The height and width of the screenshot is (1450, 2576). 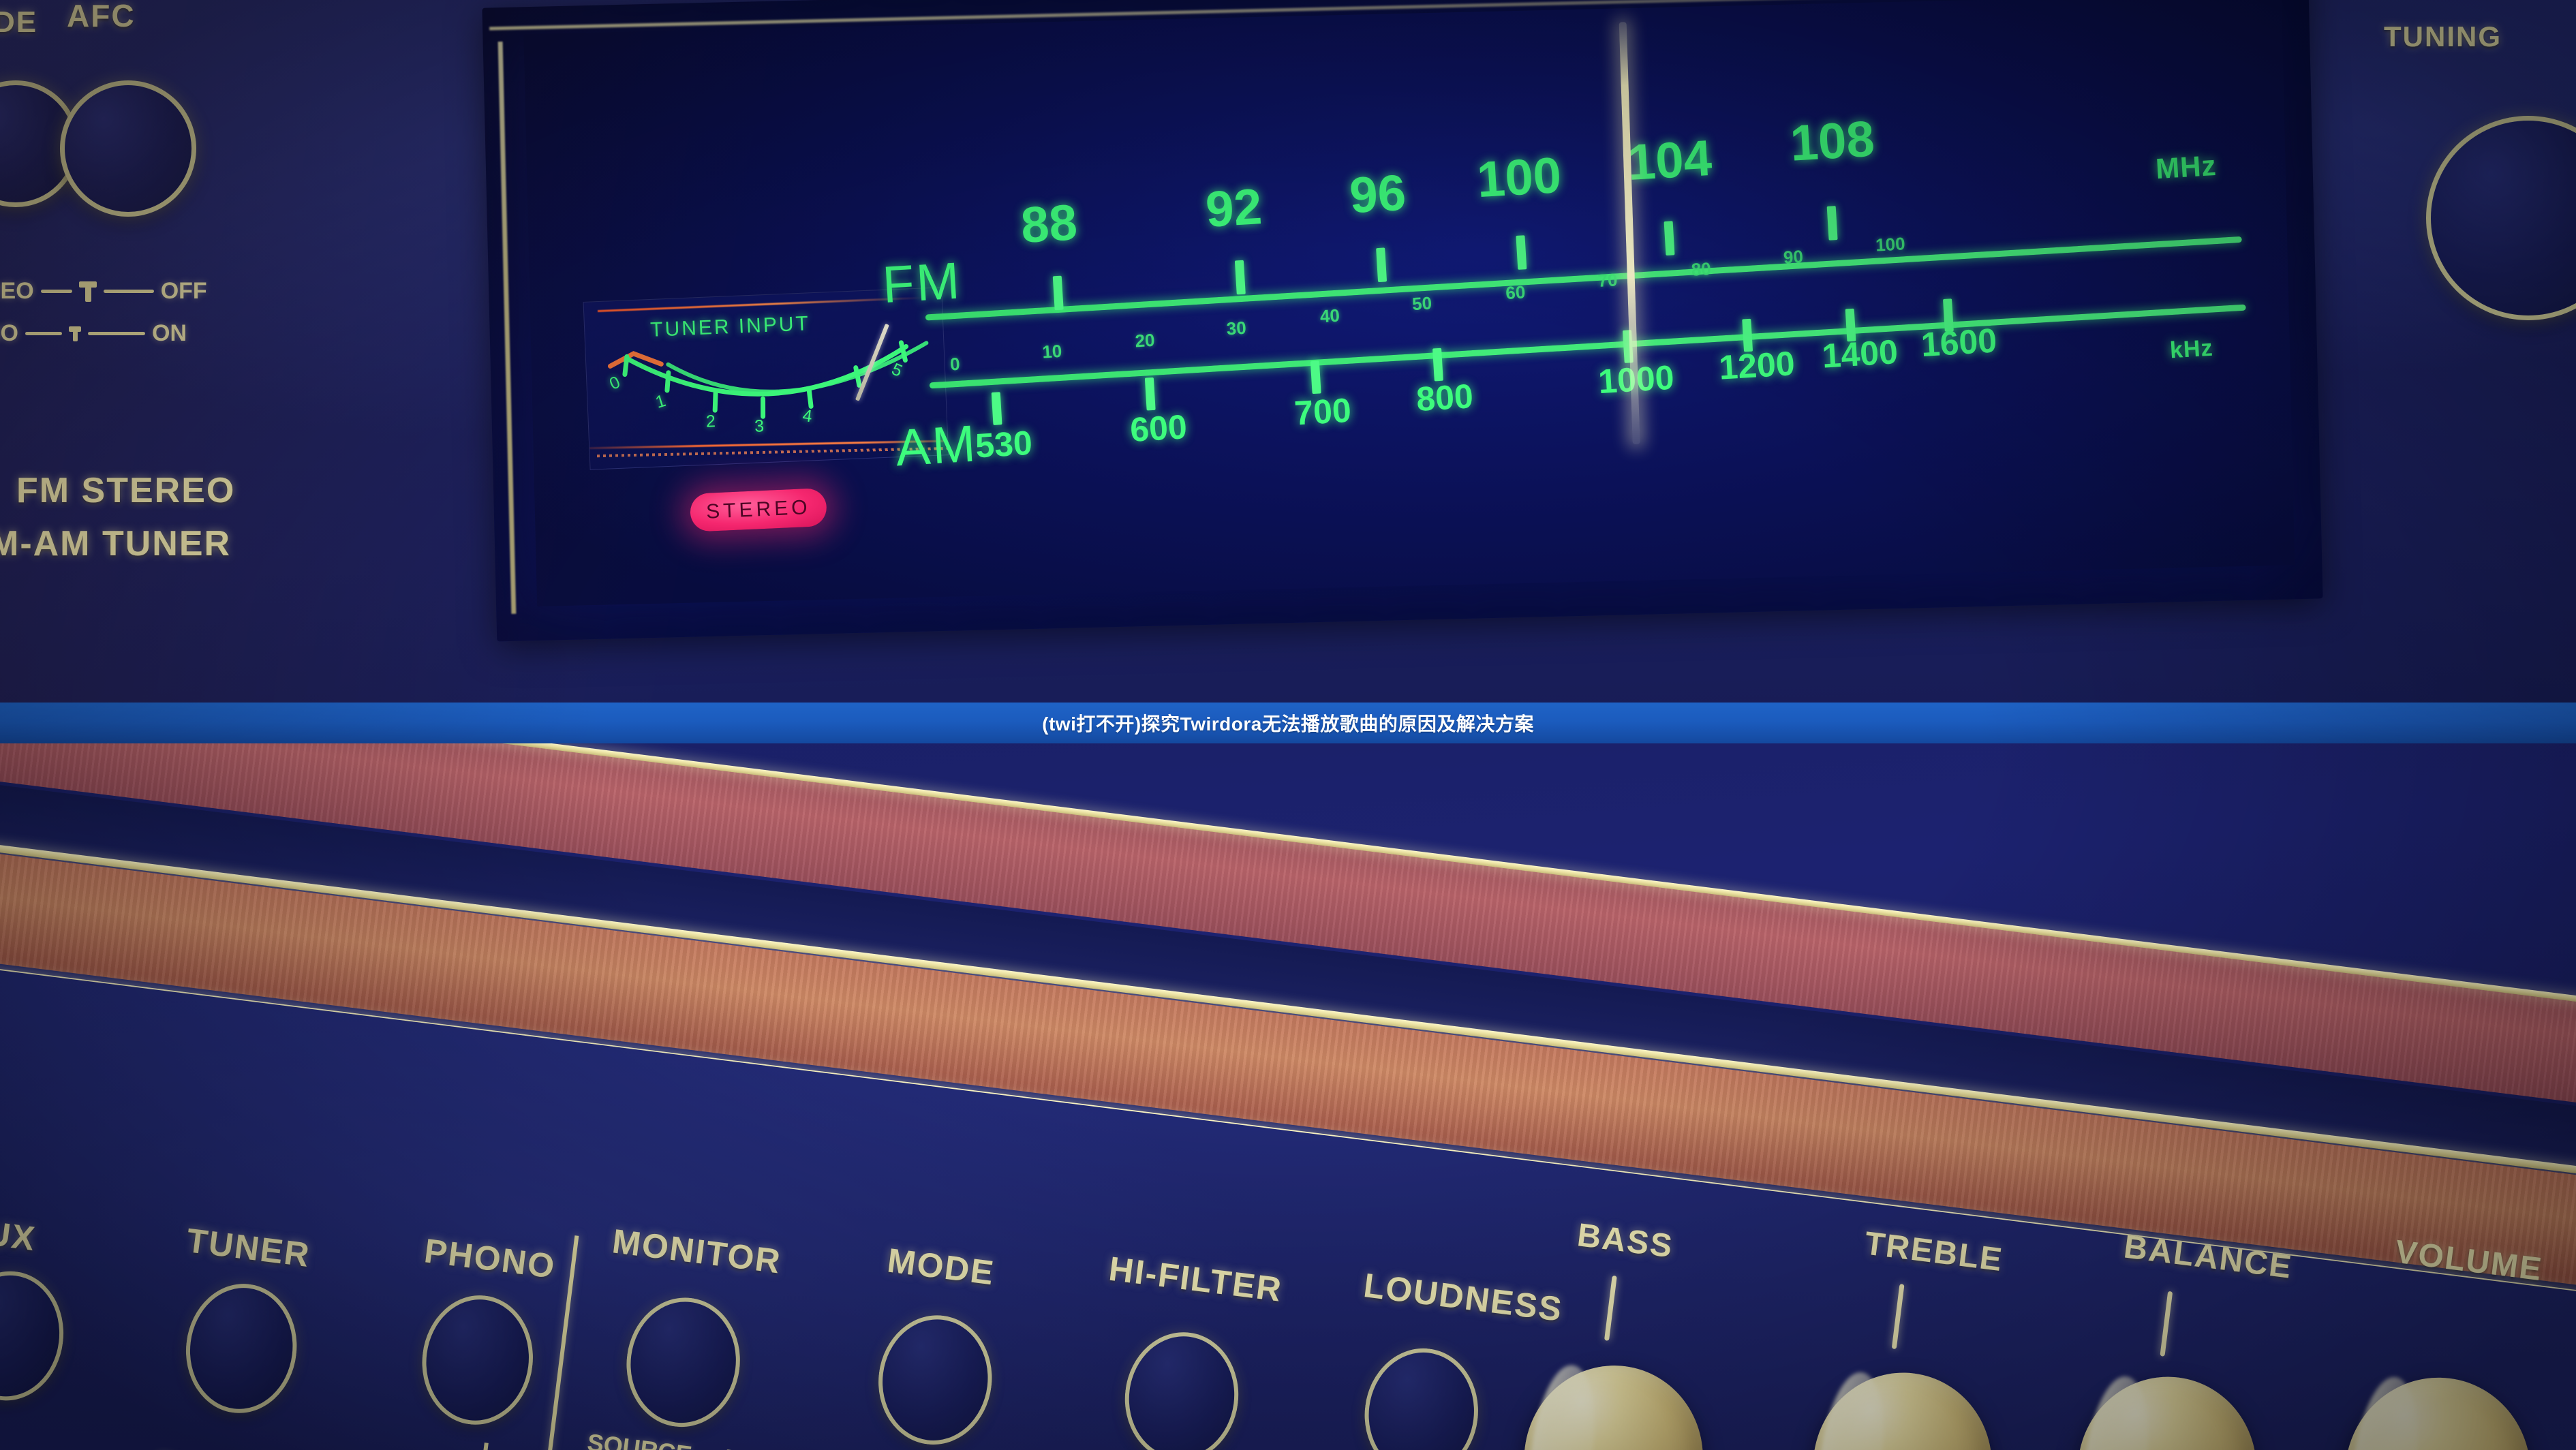 What do you see at coordinates (1959, 342) in the screenshot?
I see `am-tick-label: 1600` at bounding box center [1959, 342].